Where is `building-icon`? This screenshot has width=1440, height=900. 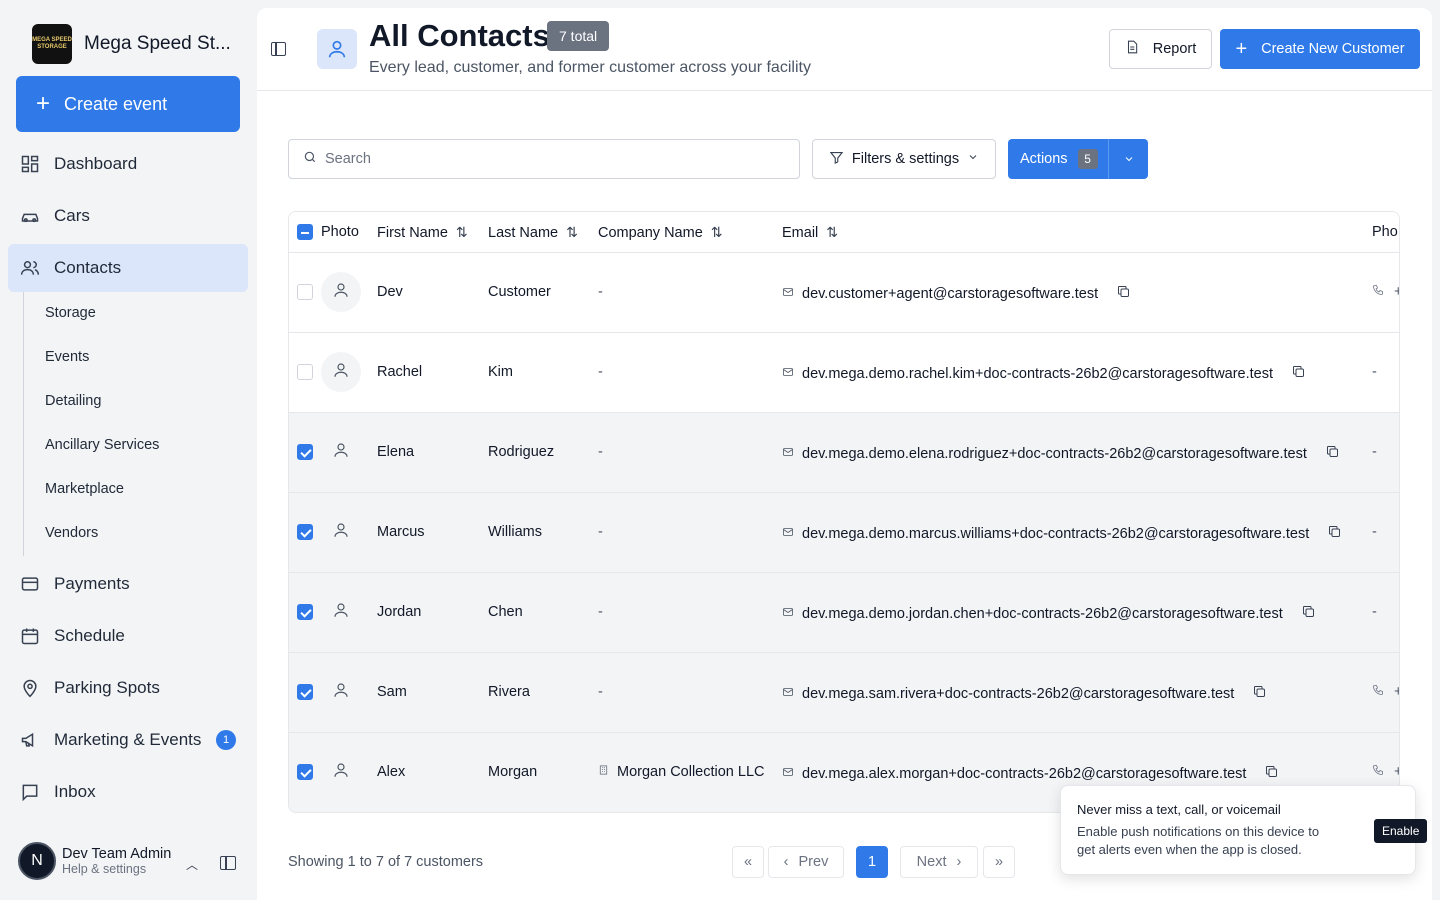 building-icon is located at coordinates (603, 772).